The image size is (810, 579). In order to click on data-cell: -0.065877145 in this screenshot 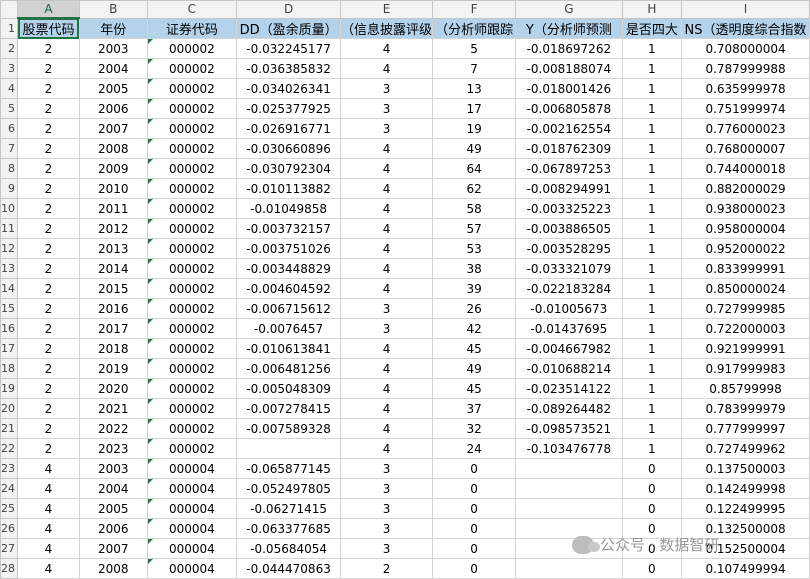, I will do `click(289, 468)`.